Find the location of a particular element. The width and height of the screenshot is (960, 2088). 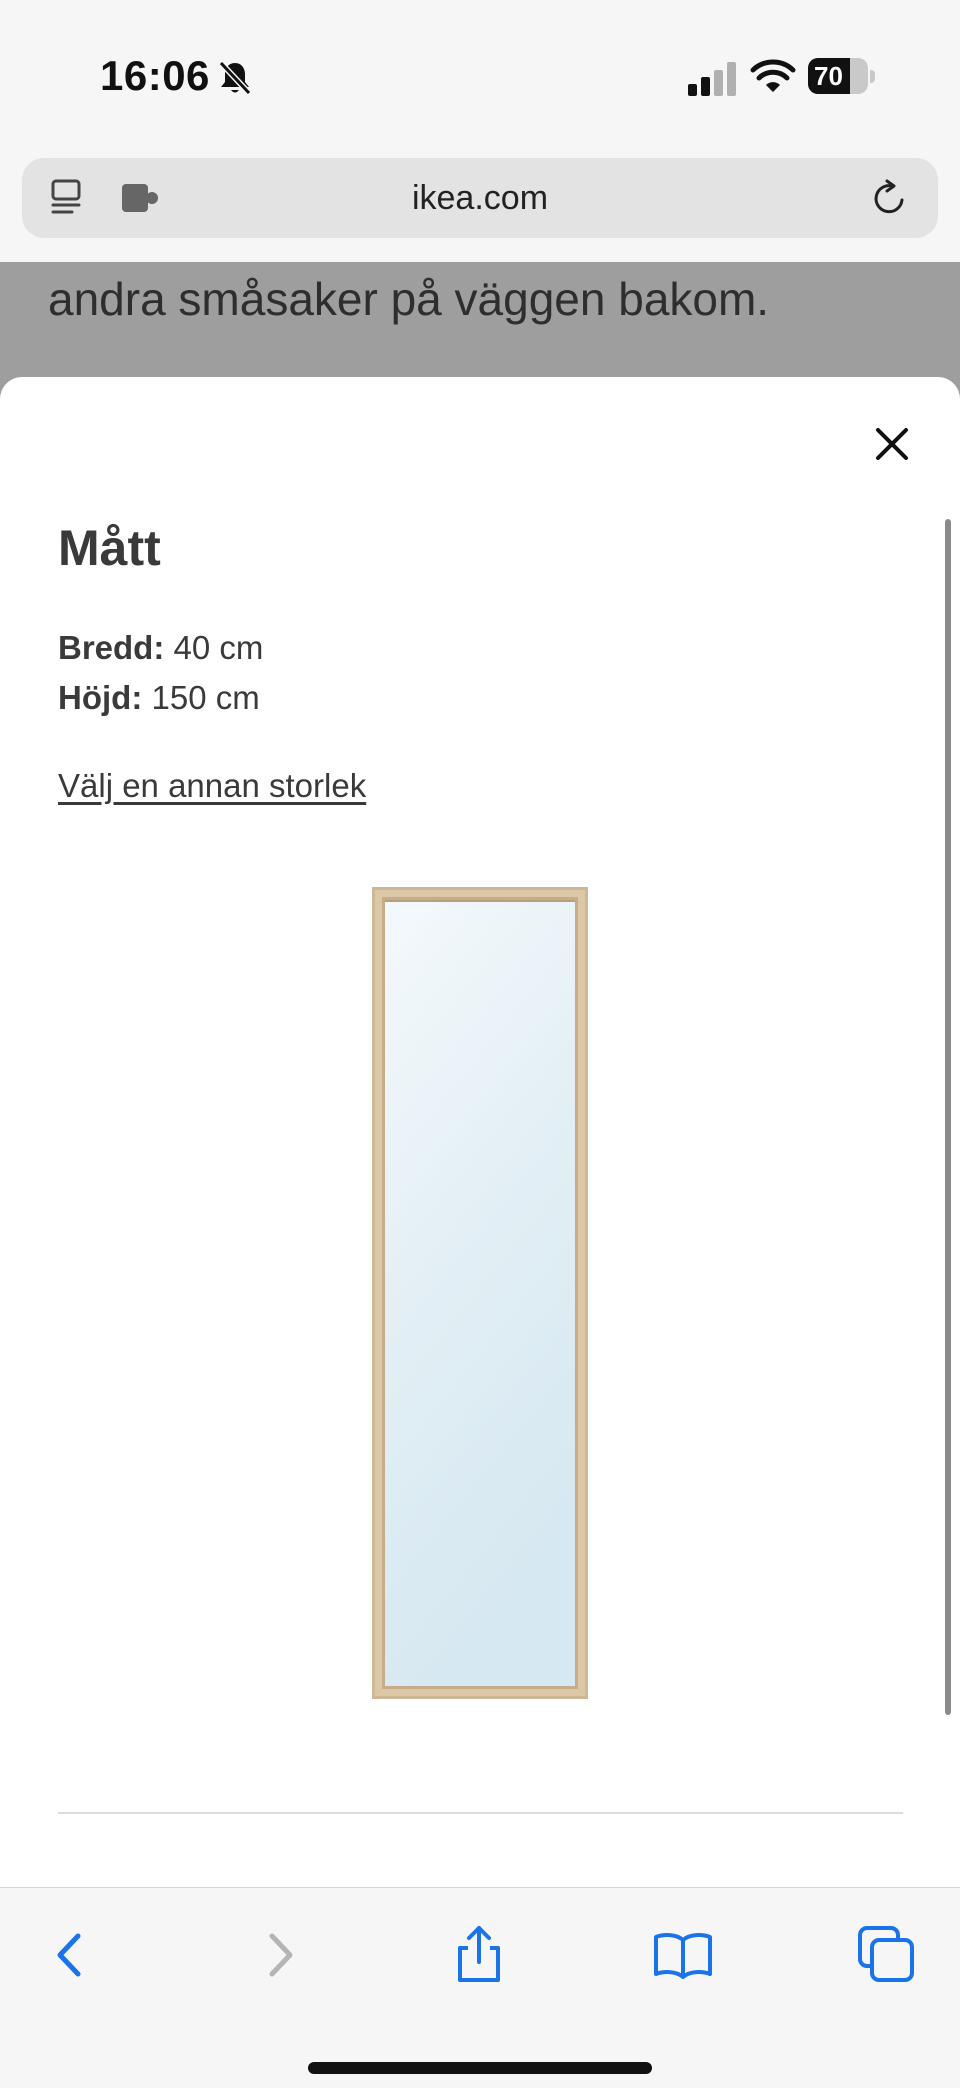

back-icon is located at coordinates (71, 1955).